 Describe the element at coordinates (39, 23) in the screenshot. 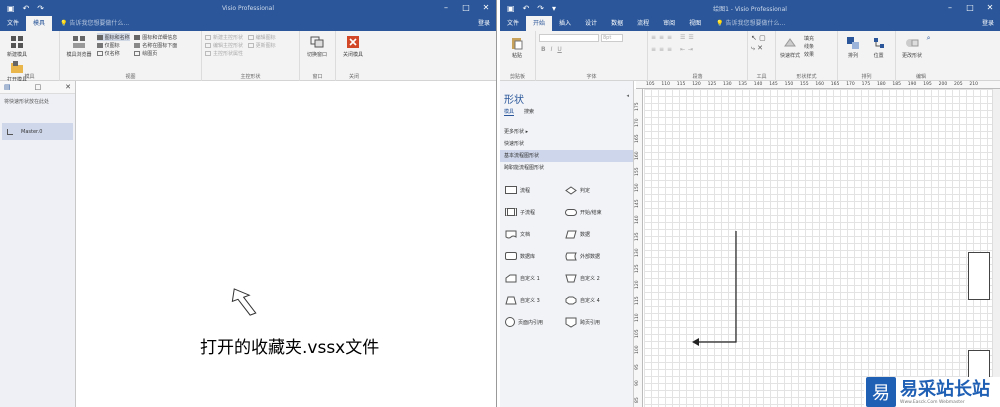

I see `tab-stencil: 模具` at that location.